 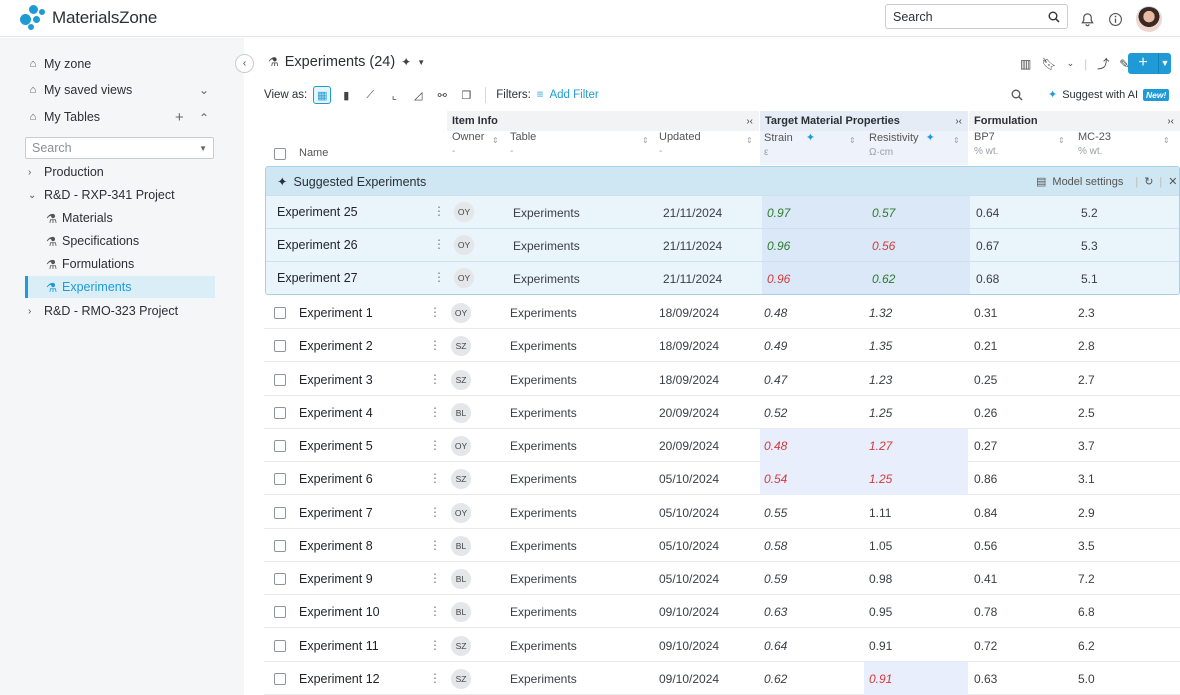 I want to click on sidebar-item-saved-views: ⌂ My saved views, so click(x=79, y=90).